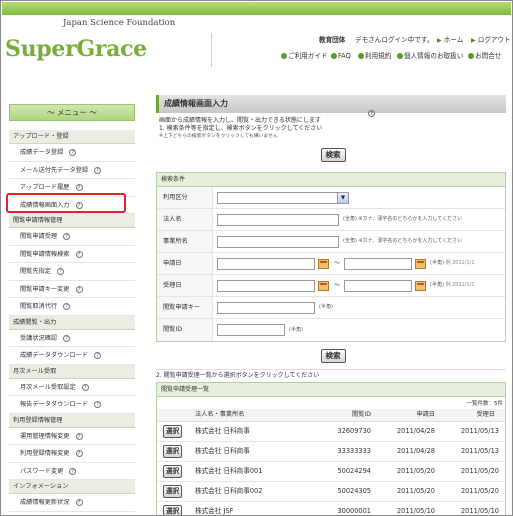 This screenshot has width=513, height=516. What do you see at coordinates (266, 307) in the screenshot?
I see `request-key-input` at bounding box center [266, 307].